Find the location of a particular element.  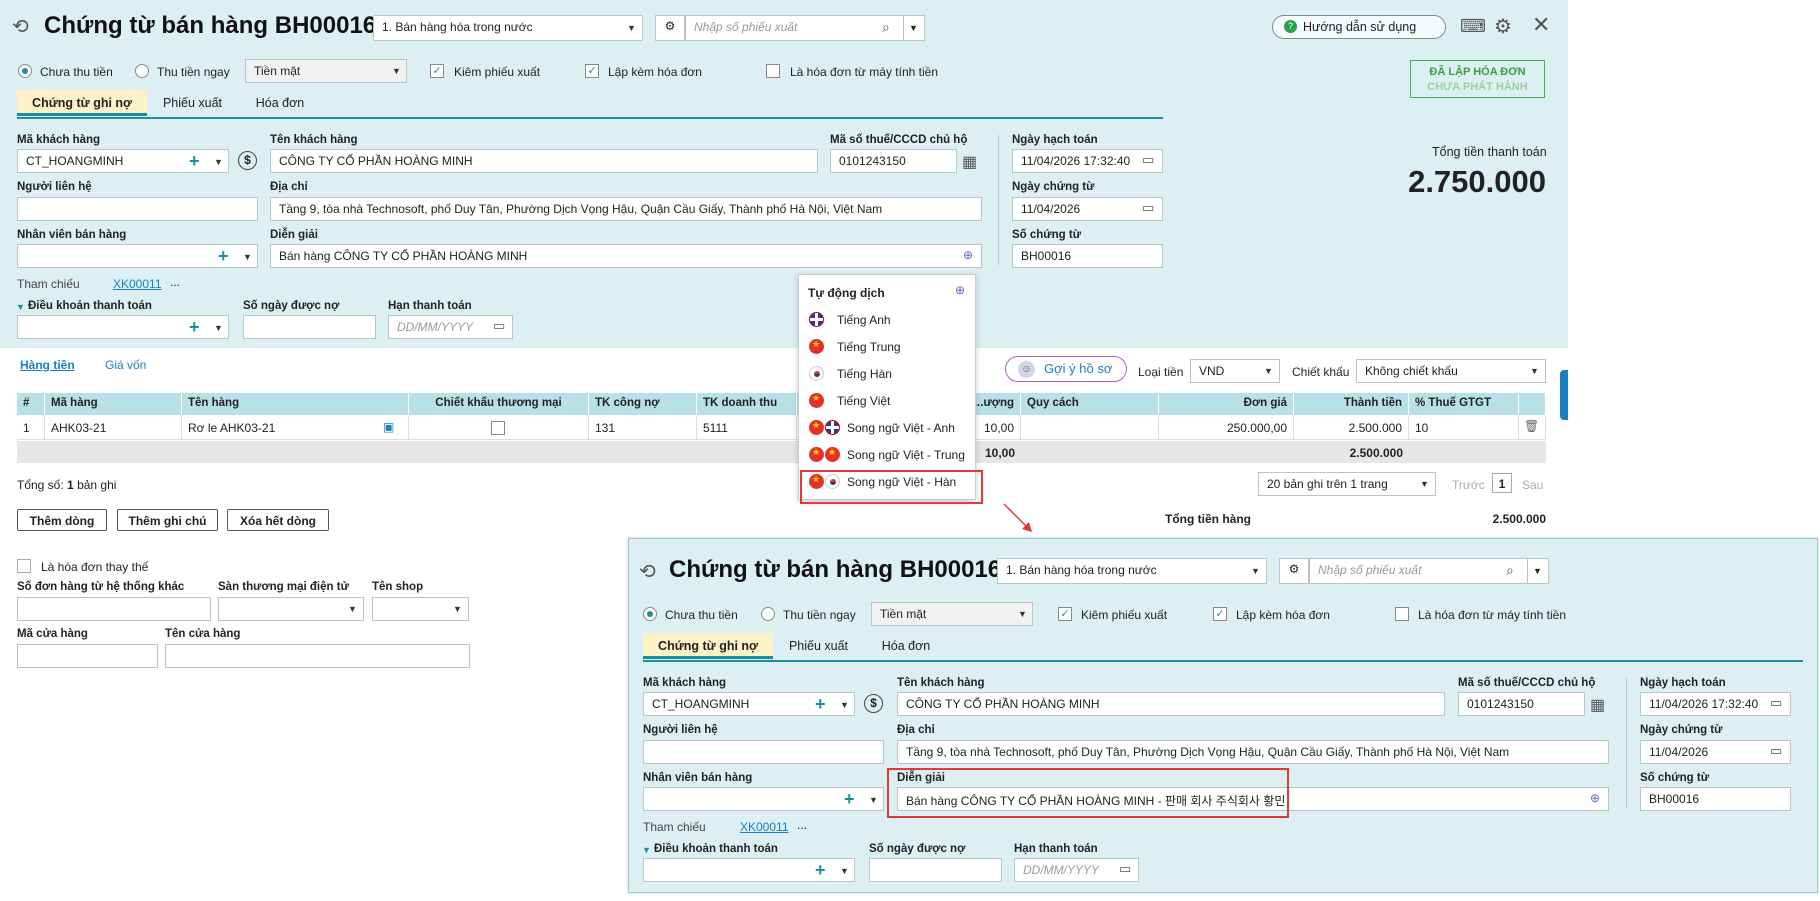

settings-icon: ⚙ is located at coordinates (1503, 26).